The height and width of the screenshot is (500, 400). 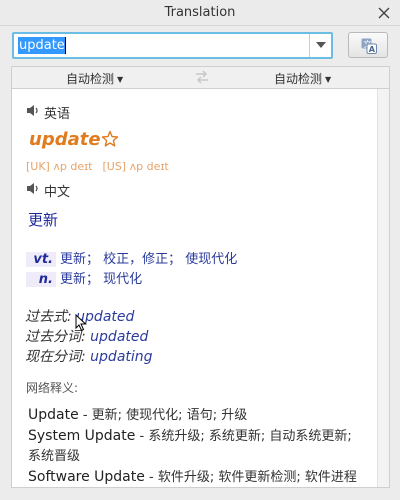 What do you see at coordinates (97, 166) in the screenshot?
I see `phonetics: [UK] ʌp deɪt [US] ʌp deɪt` at bounding box center [97, 166].